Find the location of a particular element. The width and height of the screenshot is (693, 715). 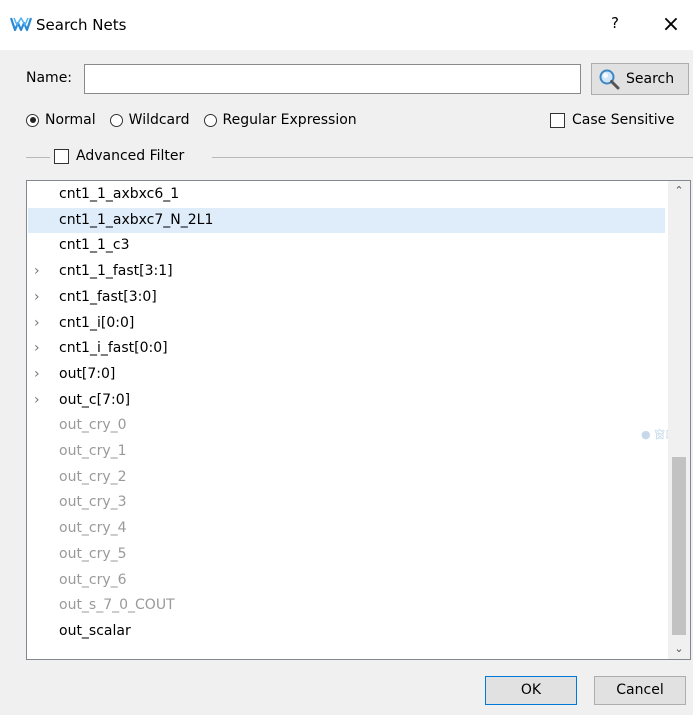

net-row-label: cnt1_i[0:0] is located at coordinates (97, 322).